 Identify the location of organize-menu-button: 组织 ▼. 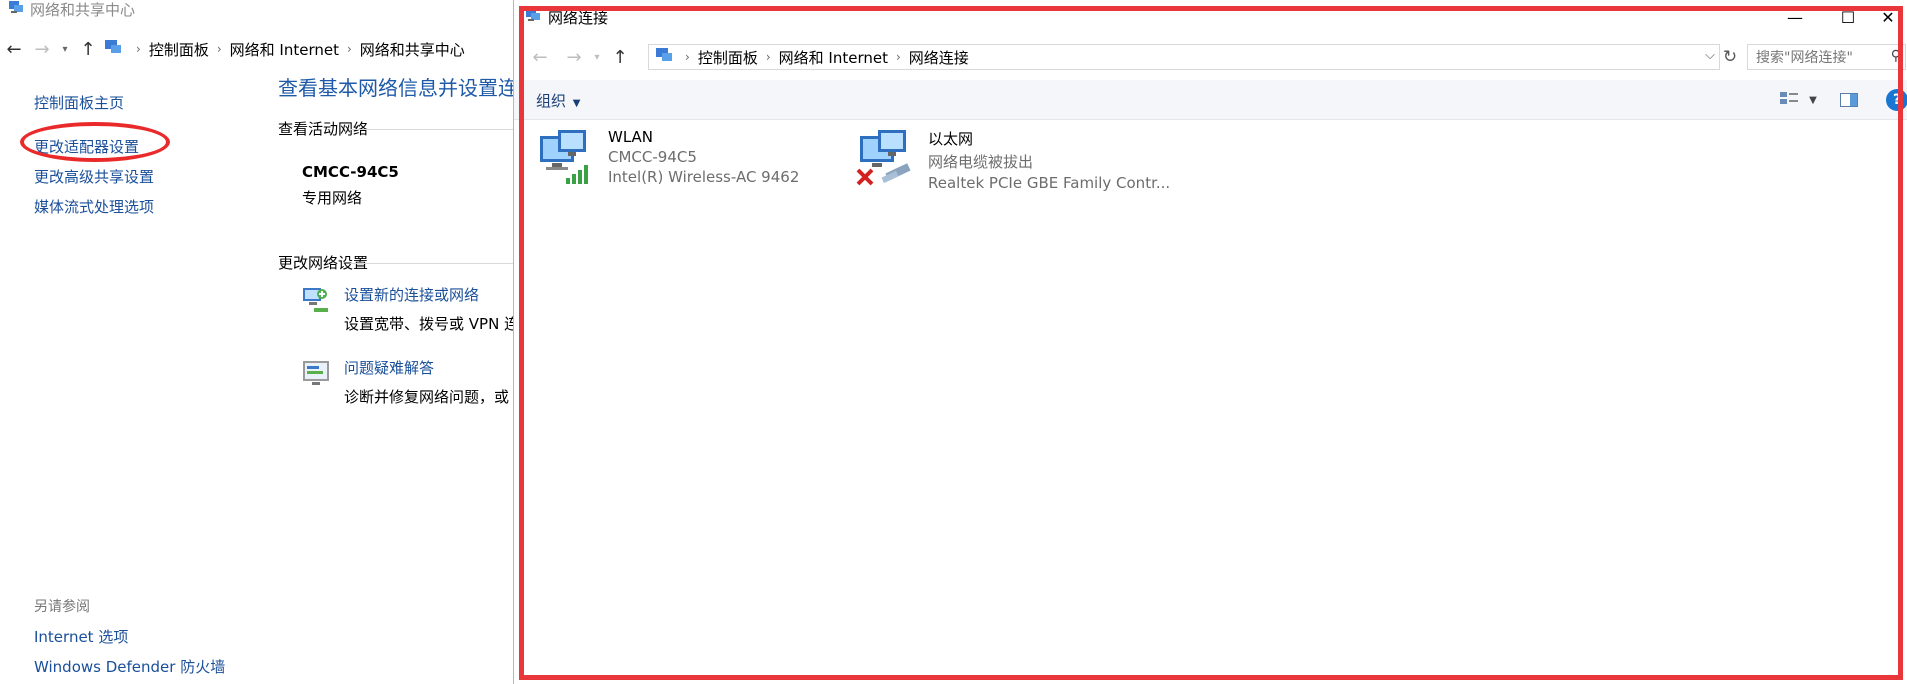
(558, 100).